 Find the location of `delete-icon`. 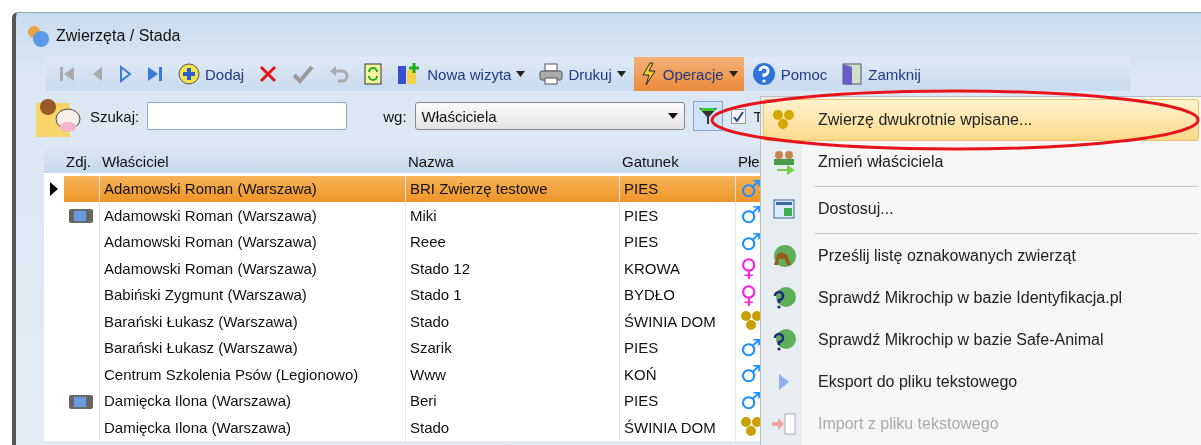

delete-icon is located at coordinates (268, 74).